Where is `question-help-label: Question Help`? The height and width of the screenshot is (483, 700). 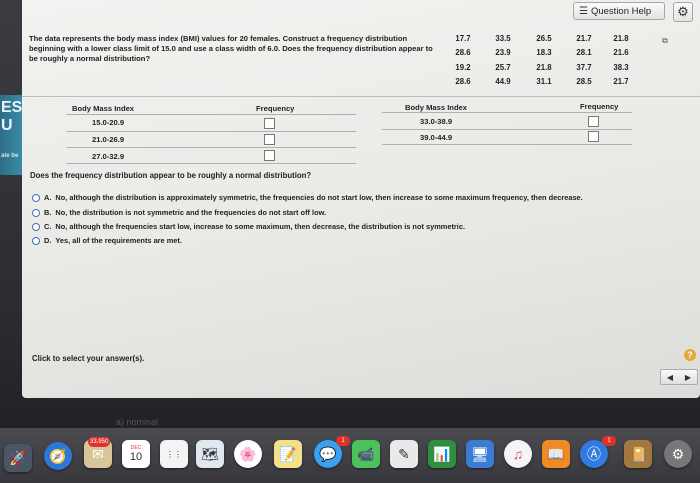
question-help-label: Question Help is located at coordinates (621, 11).